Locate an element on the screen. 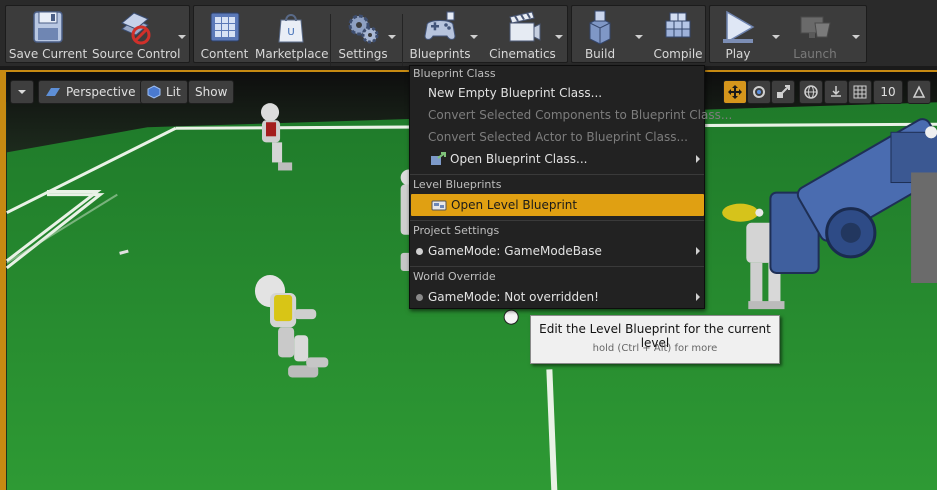 The height and width of the screenshot is (490, 937). gamemode-override-label: GameMode: Not overridden! is located at coordinates (513, 297).